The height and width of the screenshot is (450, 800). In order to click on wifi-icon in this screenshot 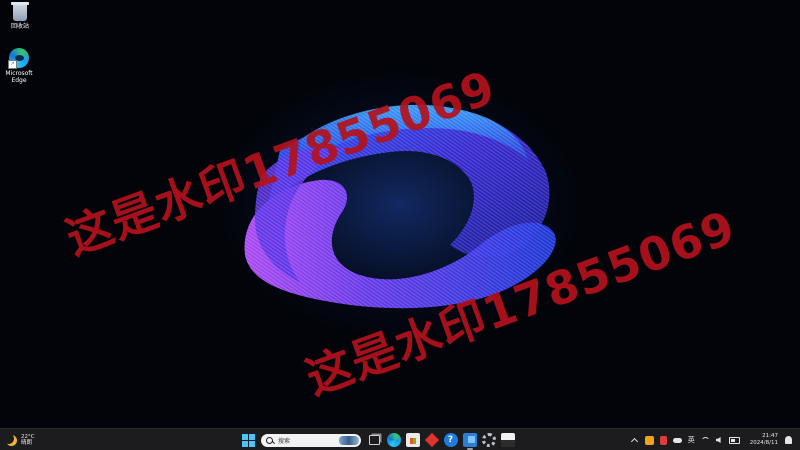, I will do `click(705, 440)`.